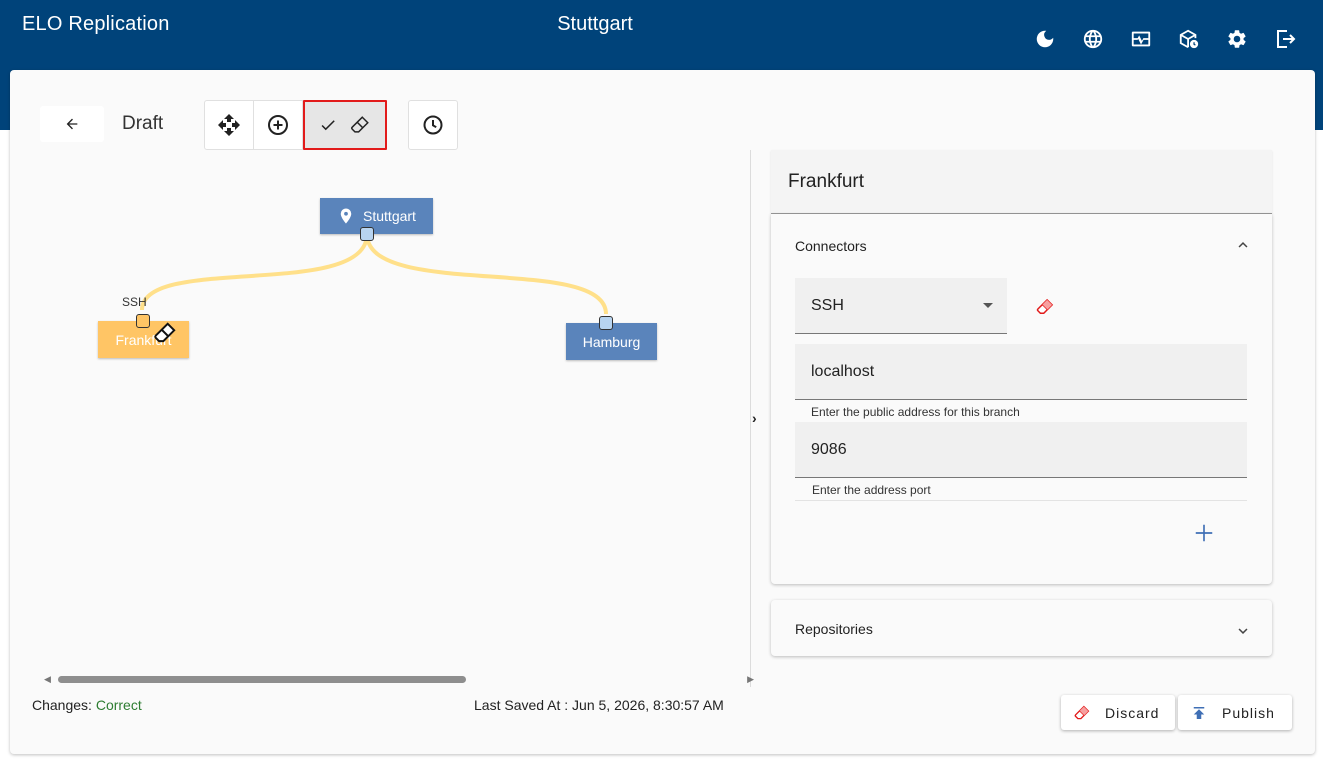  I want to click on add-connector-button, so click(1204, 535).